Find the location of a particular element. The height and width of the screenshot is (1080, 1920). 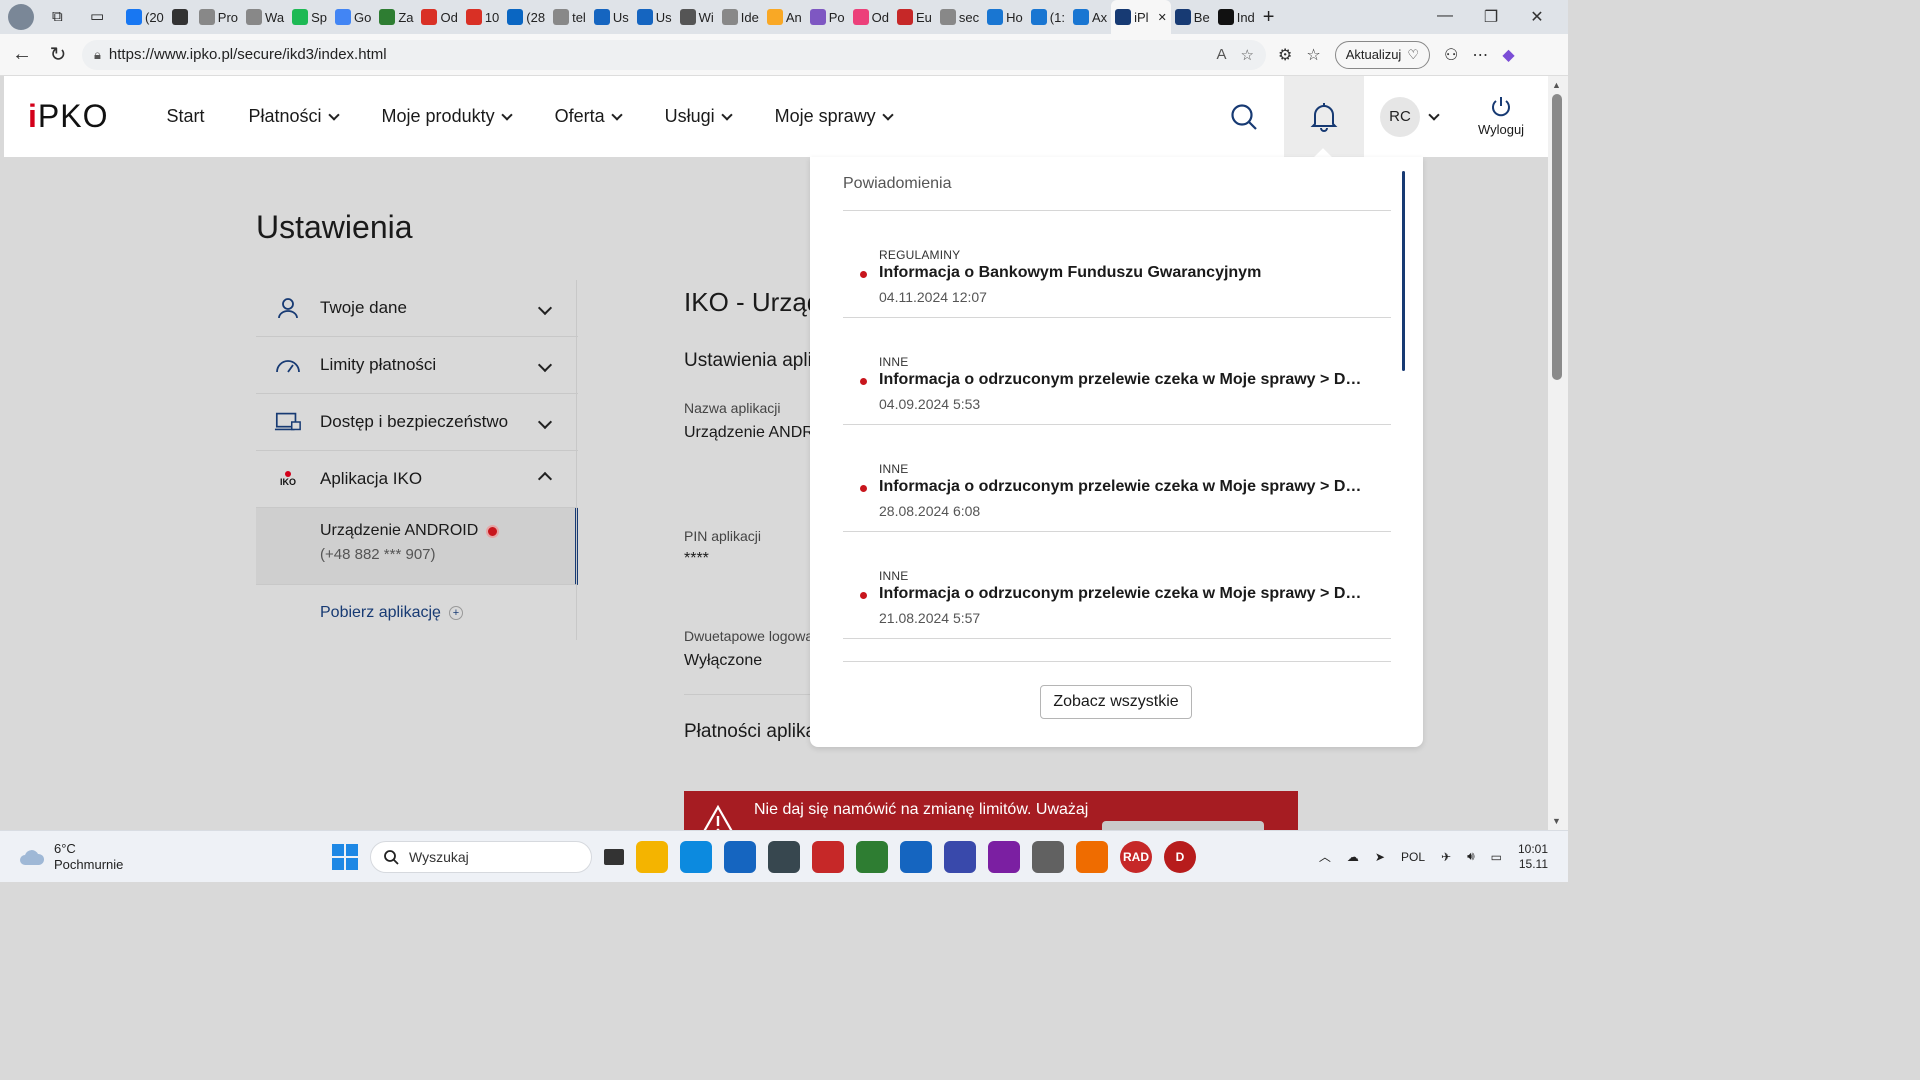

copilot-icon: ◆ is located at coordinates (1508, 55).